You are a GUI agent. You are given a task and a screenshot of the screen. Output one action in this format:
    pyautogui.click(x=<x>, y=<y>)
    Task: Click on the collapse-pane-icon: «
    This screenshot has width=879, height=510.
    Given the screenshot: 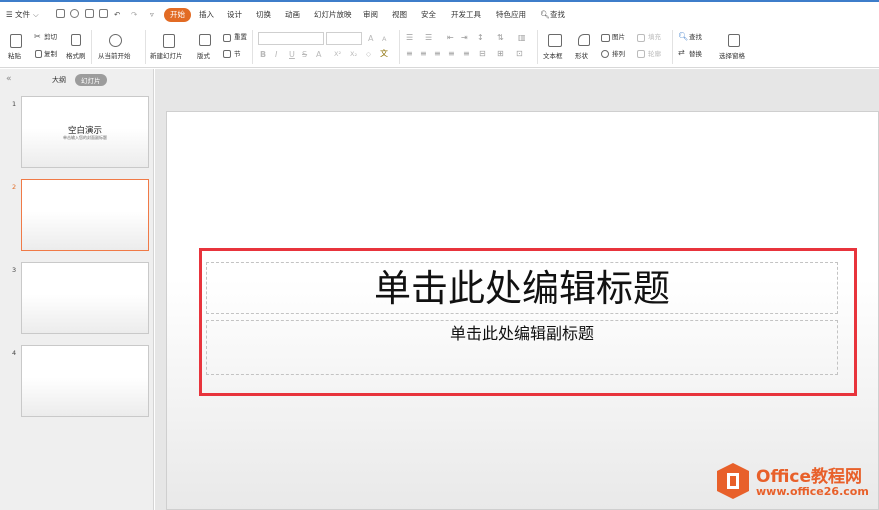 What is the action you would take?
    pyautogui.click(x=9, y=79)
    